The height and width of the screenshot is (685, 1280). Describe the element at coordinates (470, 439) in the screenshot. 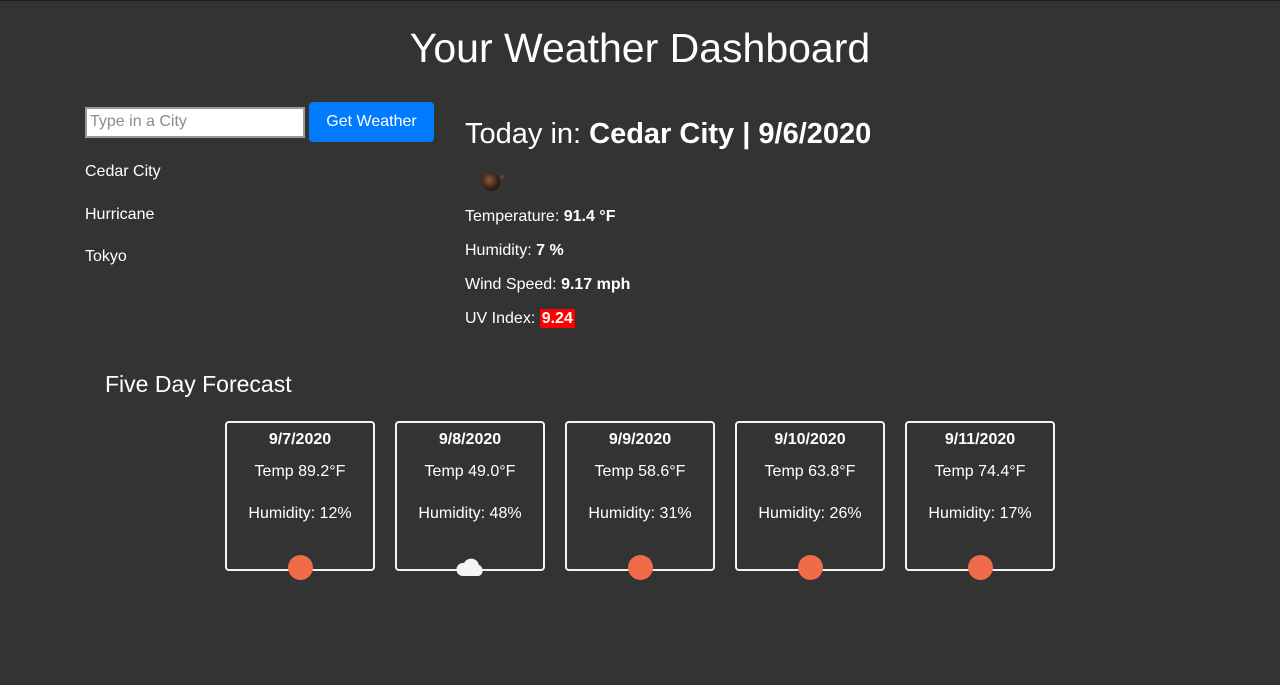

I see `forecast-date: 9/8/2020` at that location.